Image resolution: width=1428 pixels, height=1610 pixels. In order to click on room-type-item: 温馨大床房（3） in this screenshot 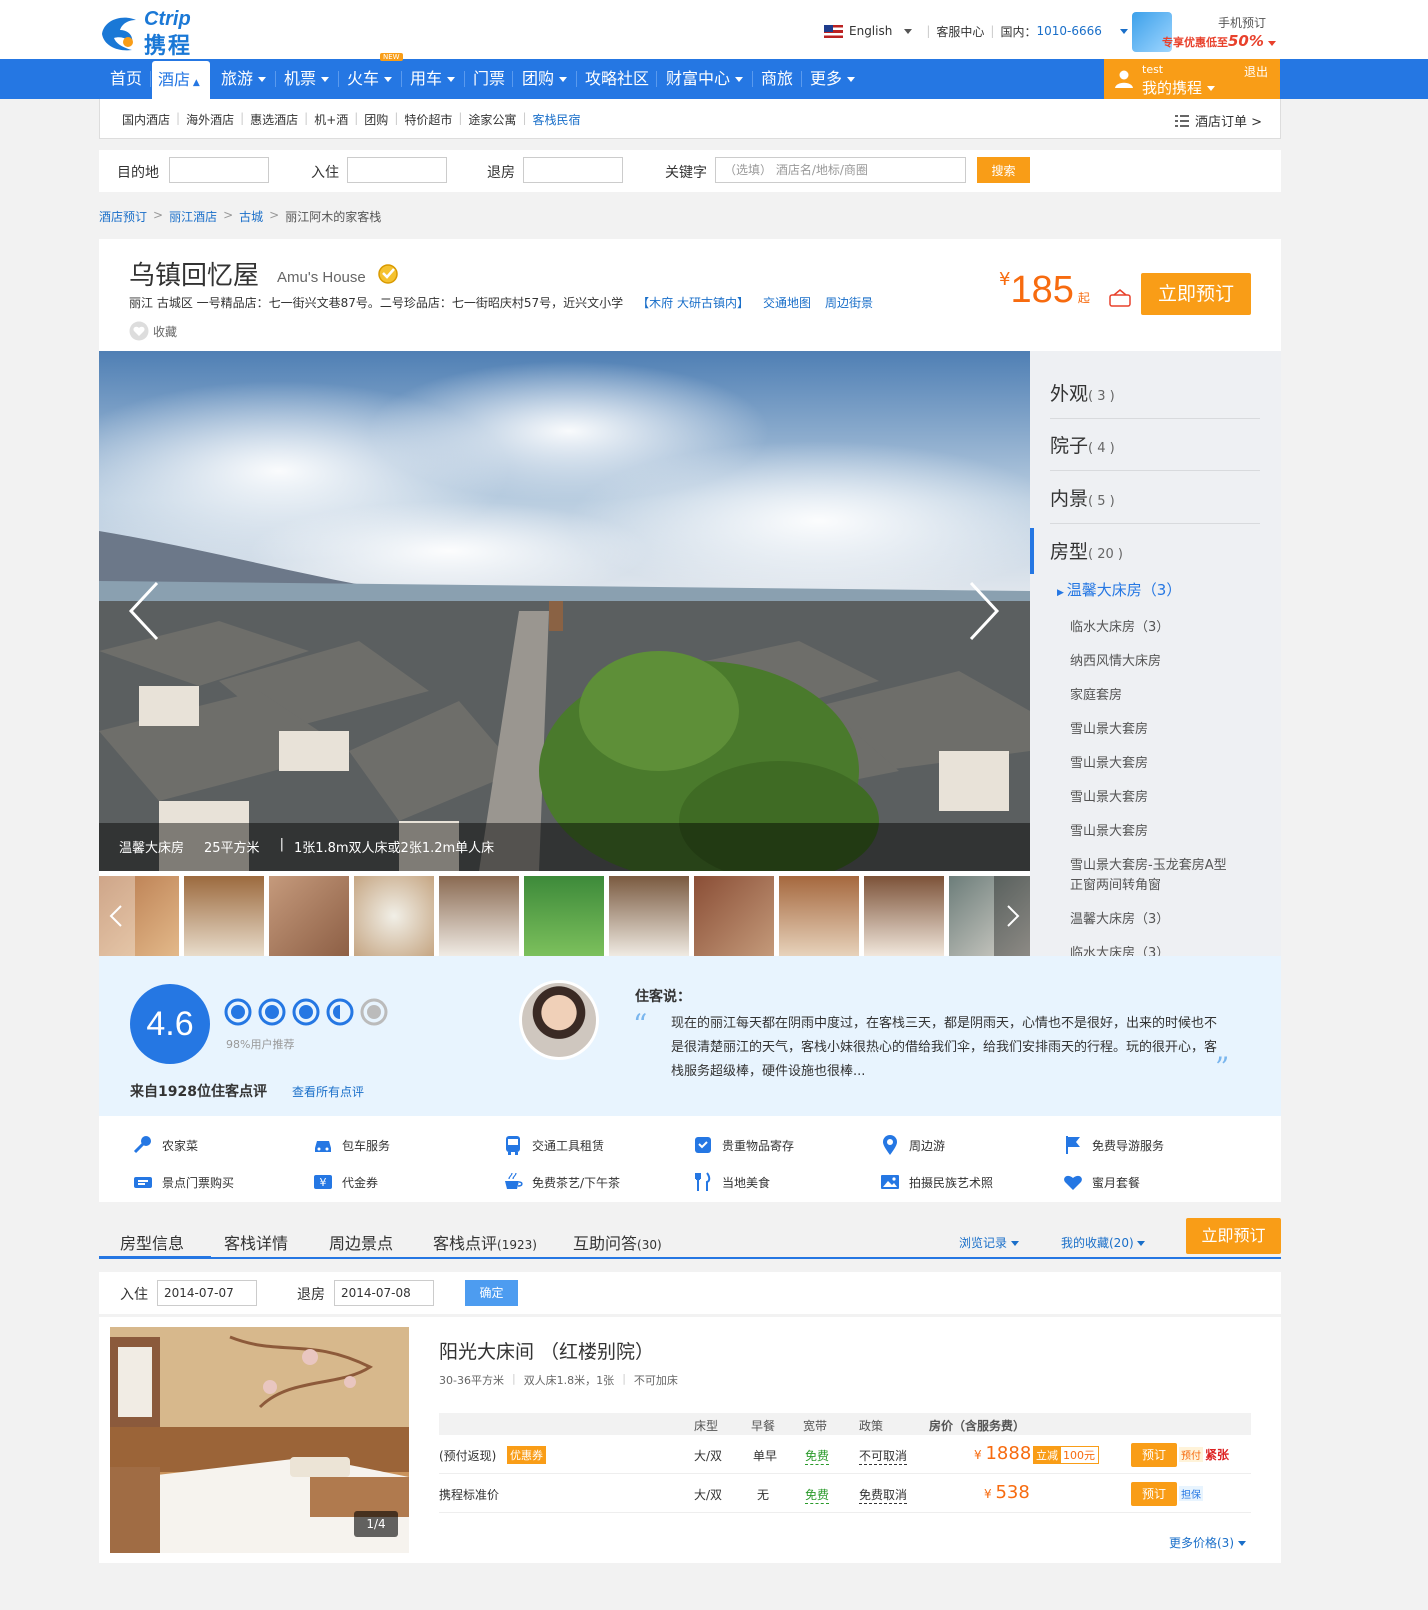, I will do `click(1119, 917)`.